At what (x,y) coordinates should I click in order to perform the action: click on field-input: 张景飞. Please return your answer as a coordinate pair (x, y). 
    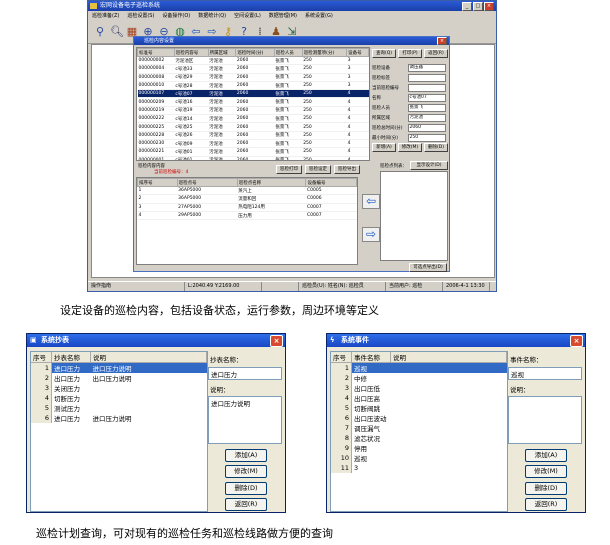
    Looking at the image, I should click on (426, 108).